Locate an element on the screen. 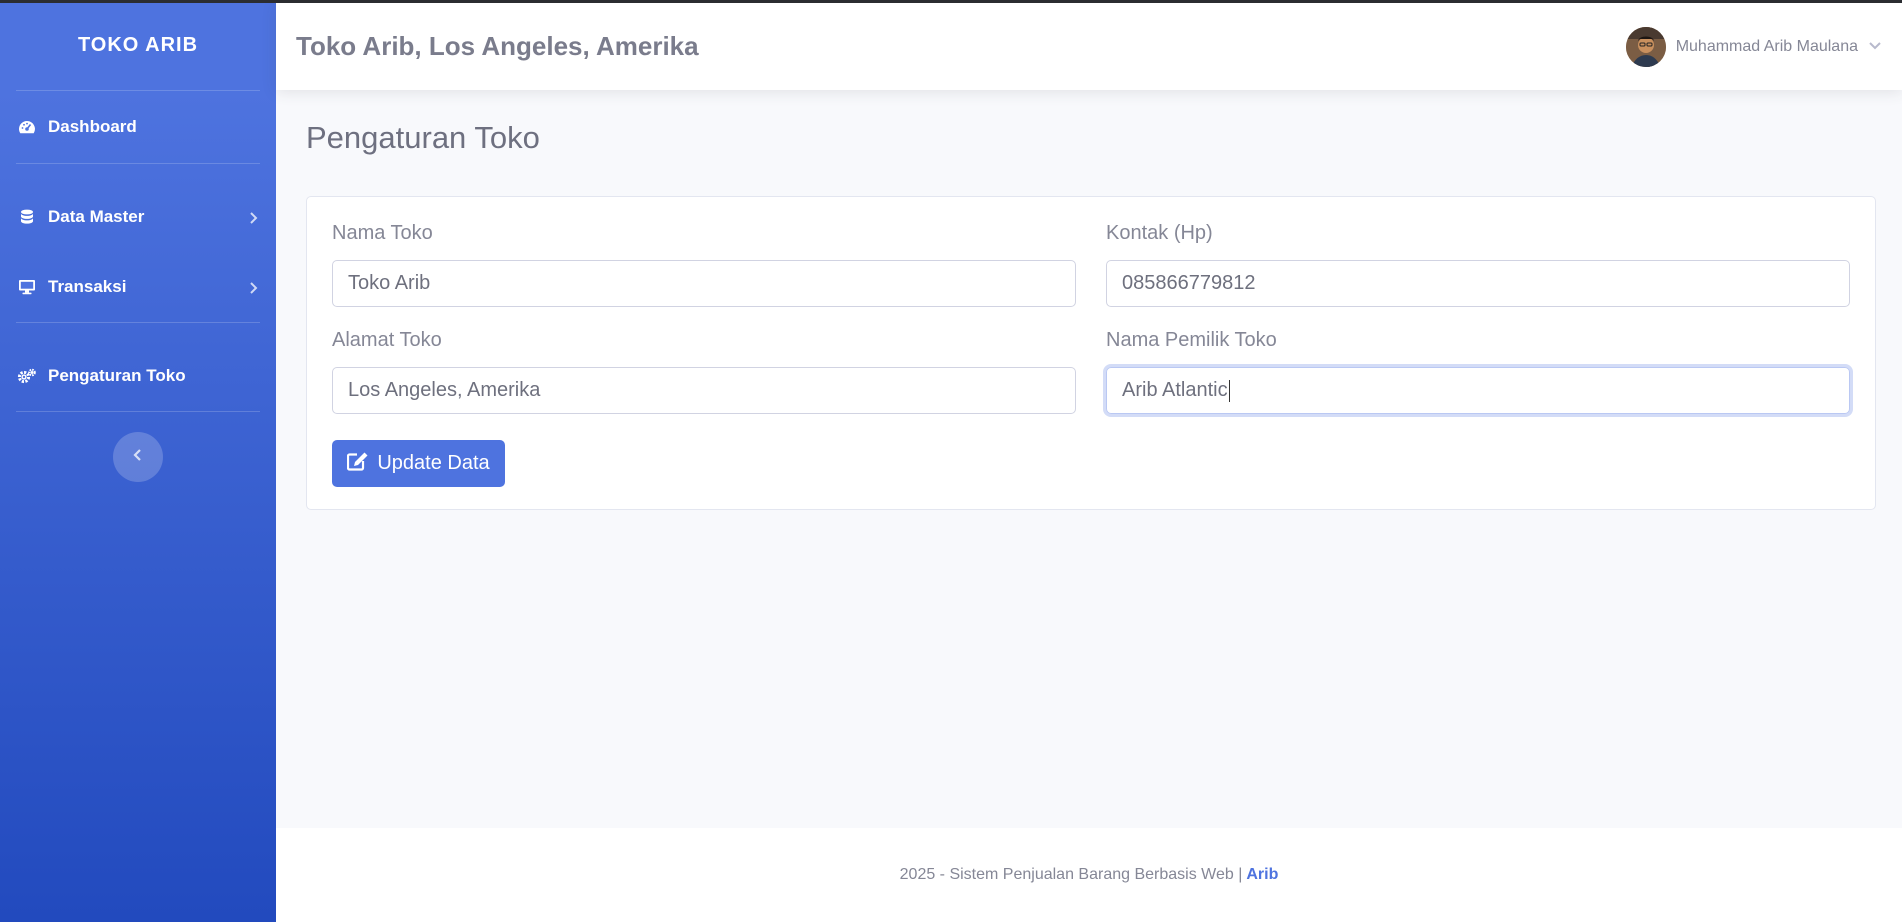  database-icon is located at coordinates (27, 217).